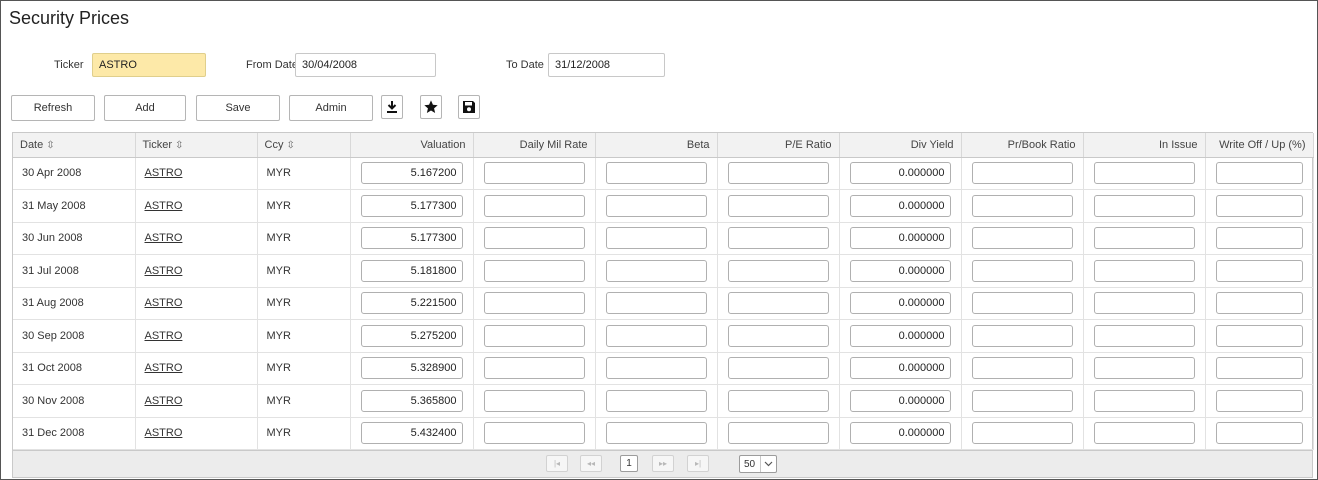 Image resolution: width=1318 pixels, height=480 pixels. What do you see at coordinates (758, 464) in the screenshot?
I see `page-size-select: 50` at bounding box center [758, 464].